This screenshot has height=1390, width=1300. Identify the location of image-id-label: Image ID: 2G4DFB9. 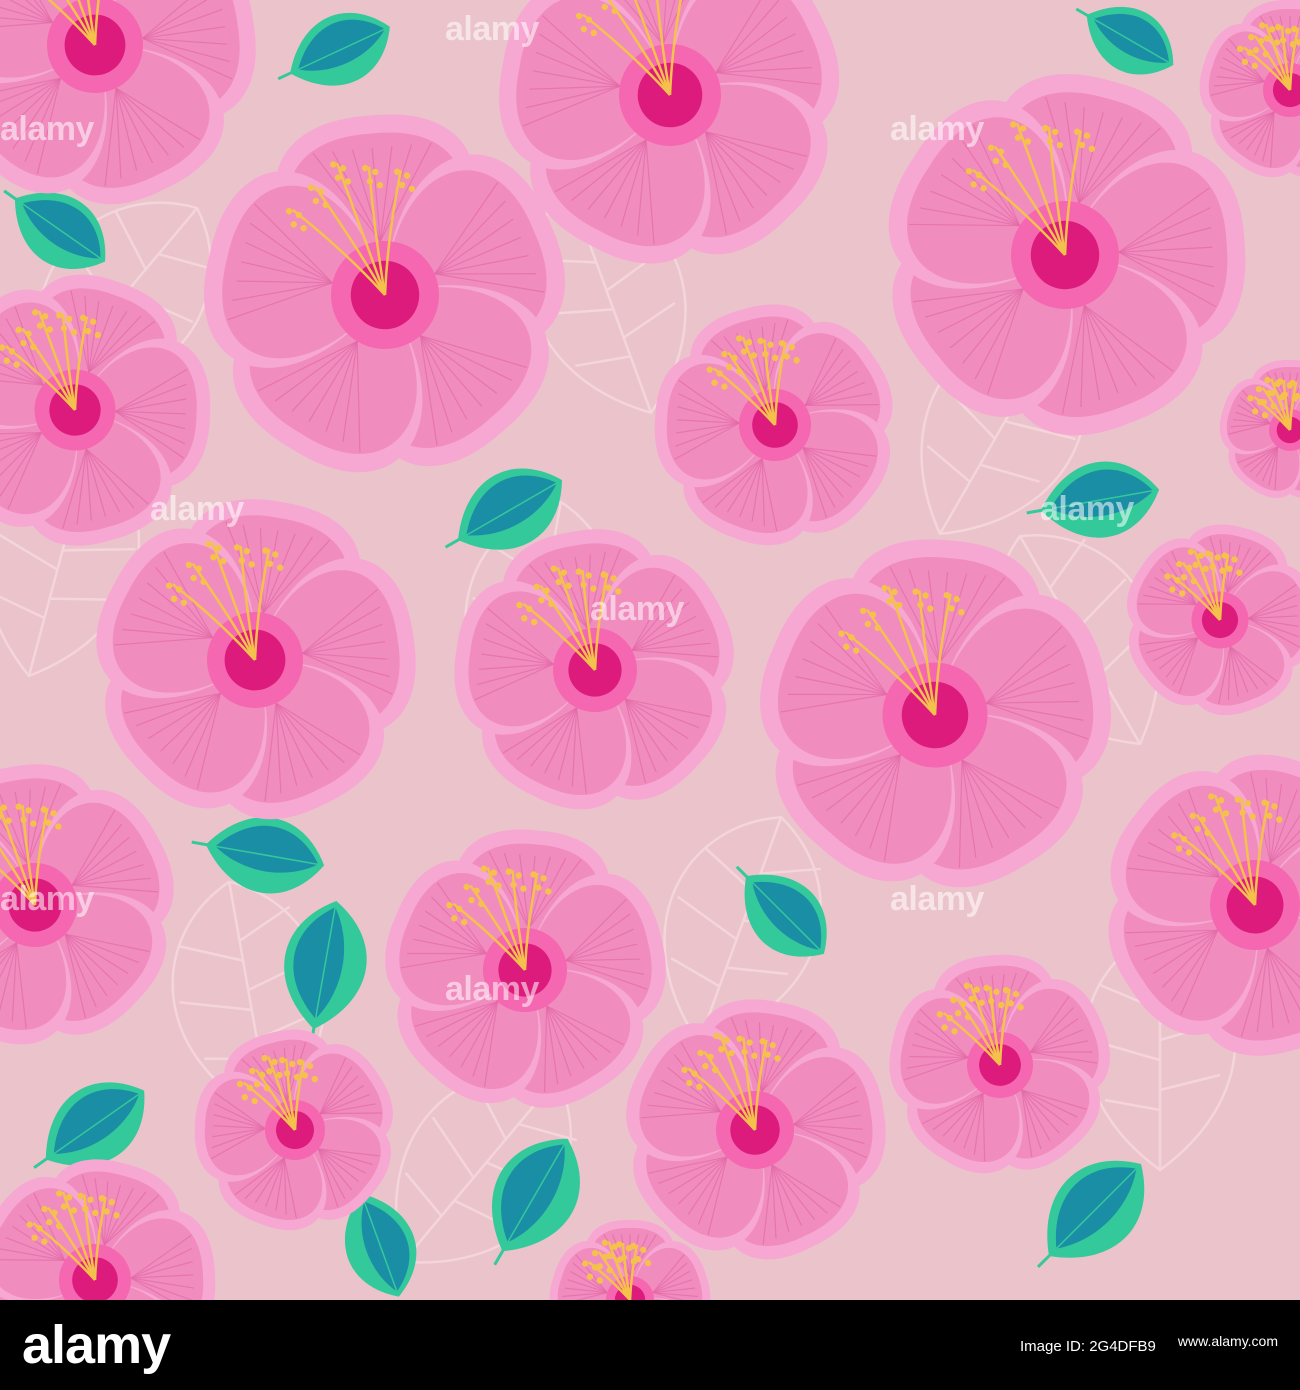
(1088, 1346).